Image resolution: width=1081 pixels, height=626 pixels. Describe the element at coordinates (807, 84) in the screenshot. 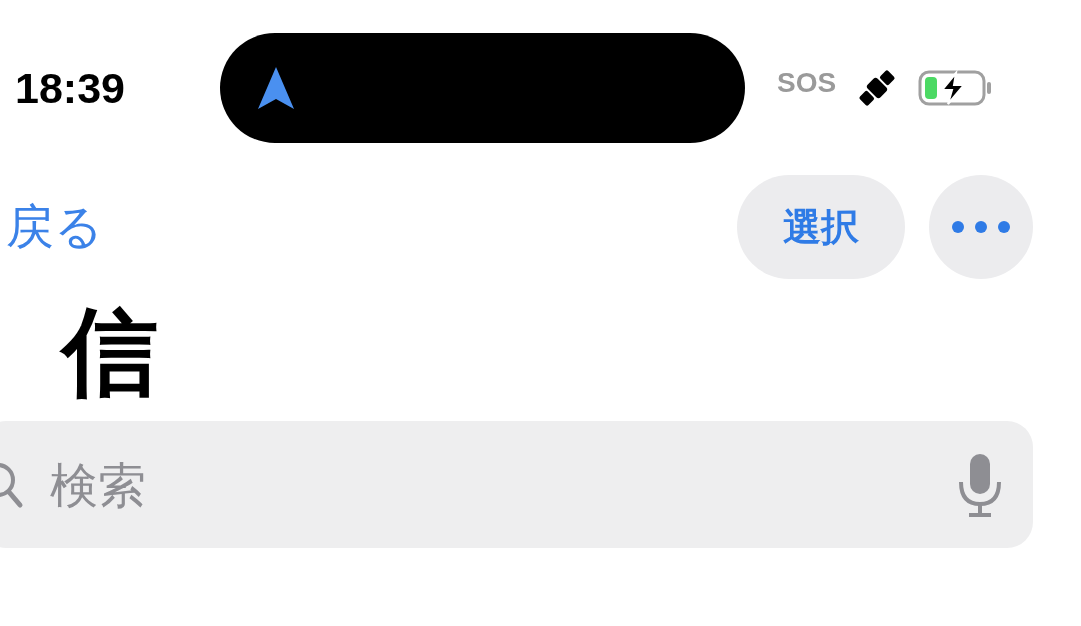

I see `sos-indicator: SOS` at that location.